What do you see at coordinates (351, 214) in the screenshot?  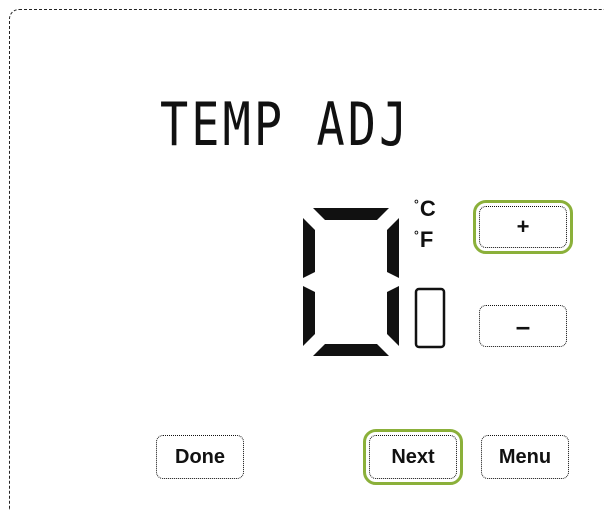 I see `segment-top` at bounding box center [351, 214].